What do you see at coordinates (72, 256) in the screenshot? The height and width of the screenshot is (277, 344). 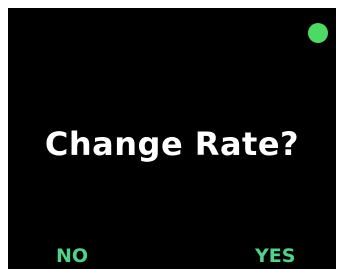 I see `no-button: NO` at bounding box center [72, 256].